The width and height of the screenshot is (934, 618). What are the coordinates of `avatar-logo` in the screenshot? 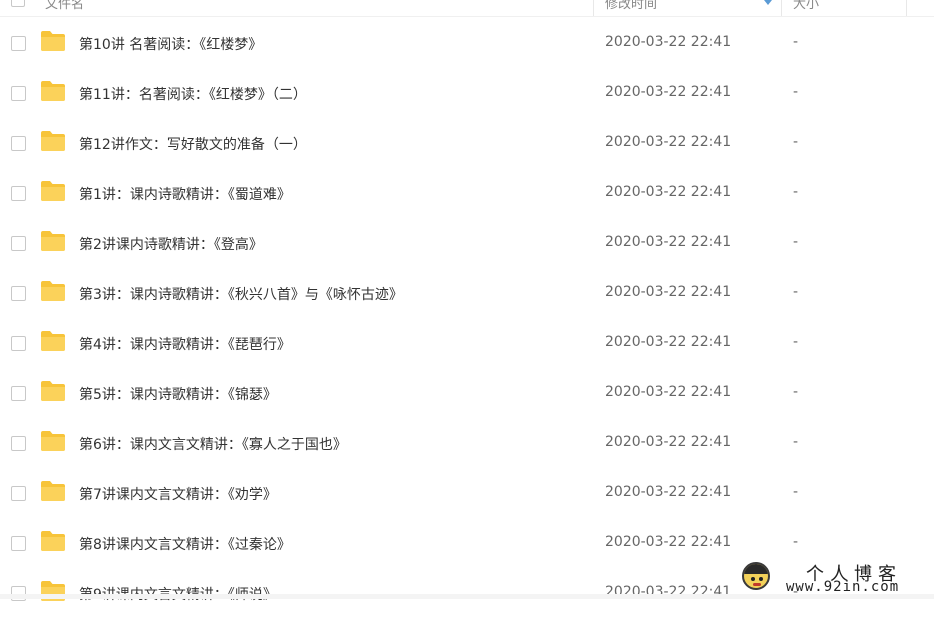 It's located at (756, 576).